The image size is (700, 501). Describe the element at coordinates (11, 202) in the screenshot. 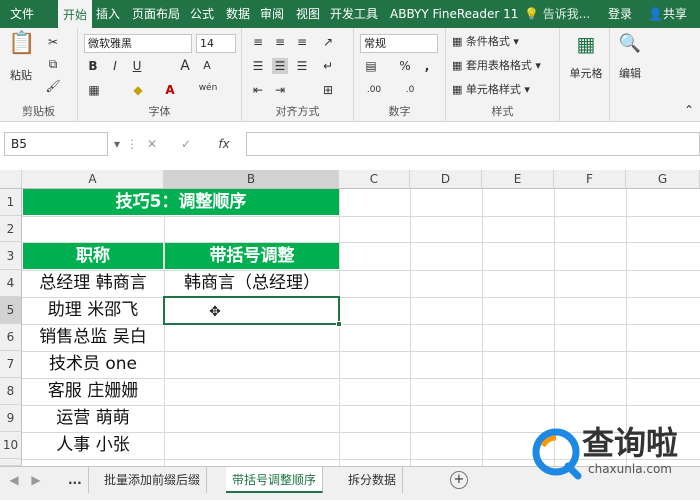

I see `row-header-1: 1` at that location.